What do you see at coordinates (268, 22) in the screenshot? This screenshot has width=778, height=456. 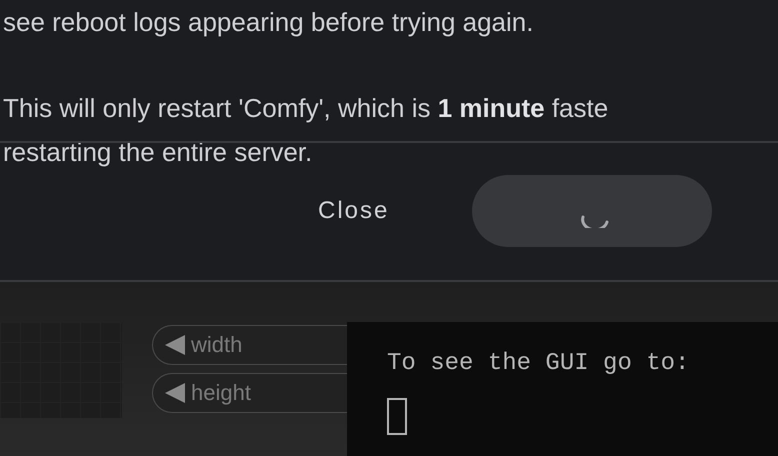 I see `message-text: see reboot logs appearing before trying again.` at bounding box center [268, 22].